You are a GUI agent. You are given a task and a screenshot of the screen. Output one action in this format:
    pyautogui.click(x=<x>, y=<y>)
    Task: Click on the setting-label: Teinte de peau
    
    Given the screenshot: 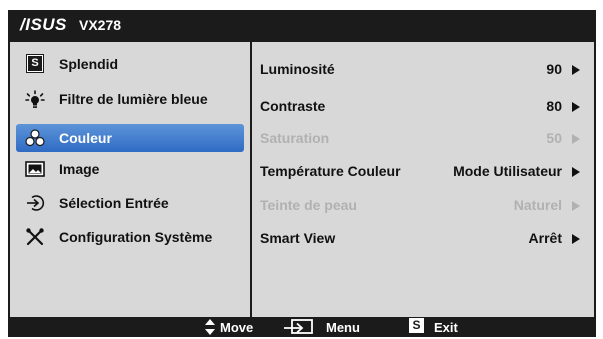 What is the action you would take?
    pyautogui.click(x=308, y=205)
    